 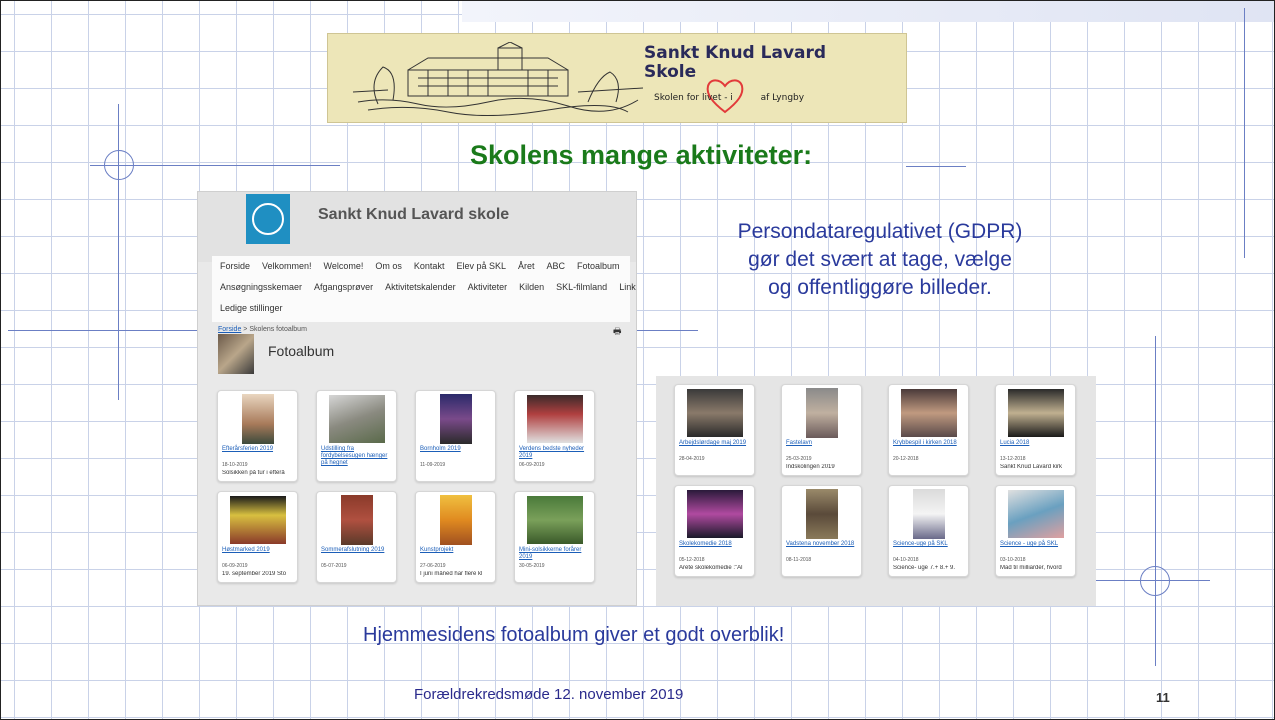 I want to click on album-card: Krybbespil i kirken 2018 20-12-2018, so click(x=928, y=430).